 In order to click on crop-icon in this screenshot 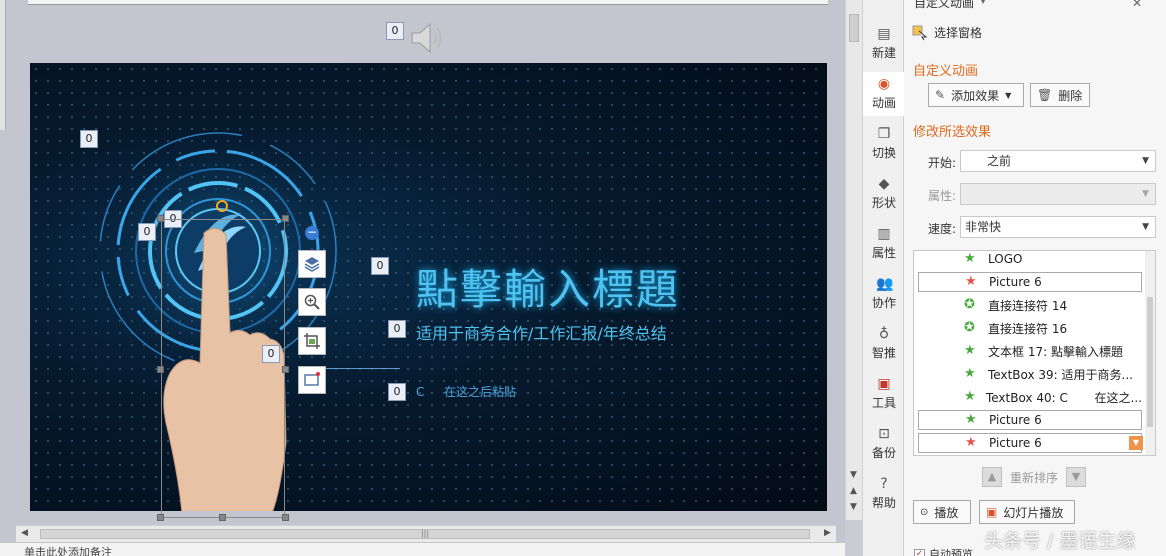, I will do `click(312, 341)`.